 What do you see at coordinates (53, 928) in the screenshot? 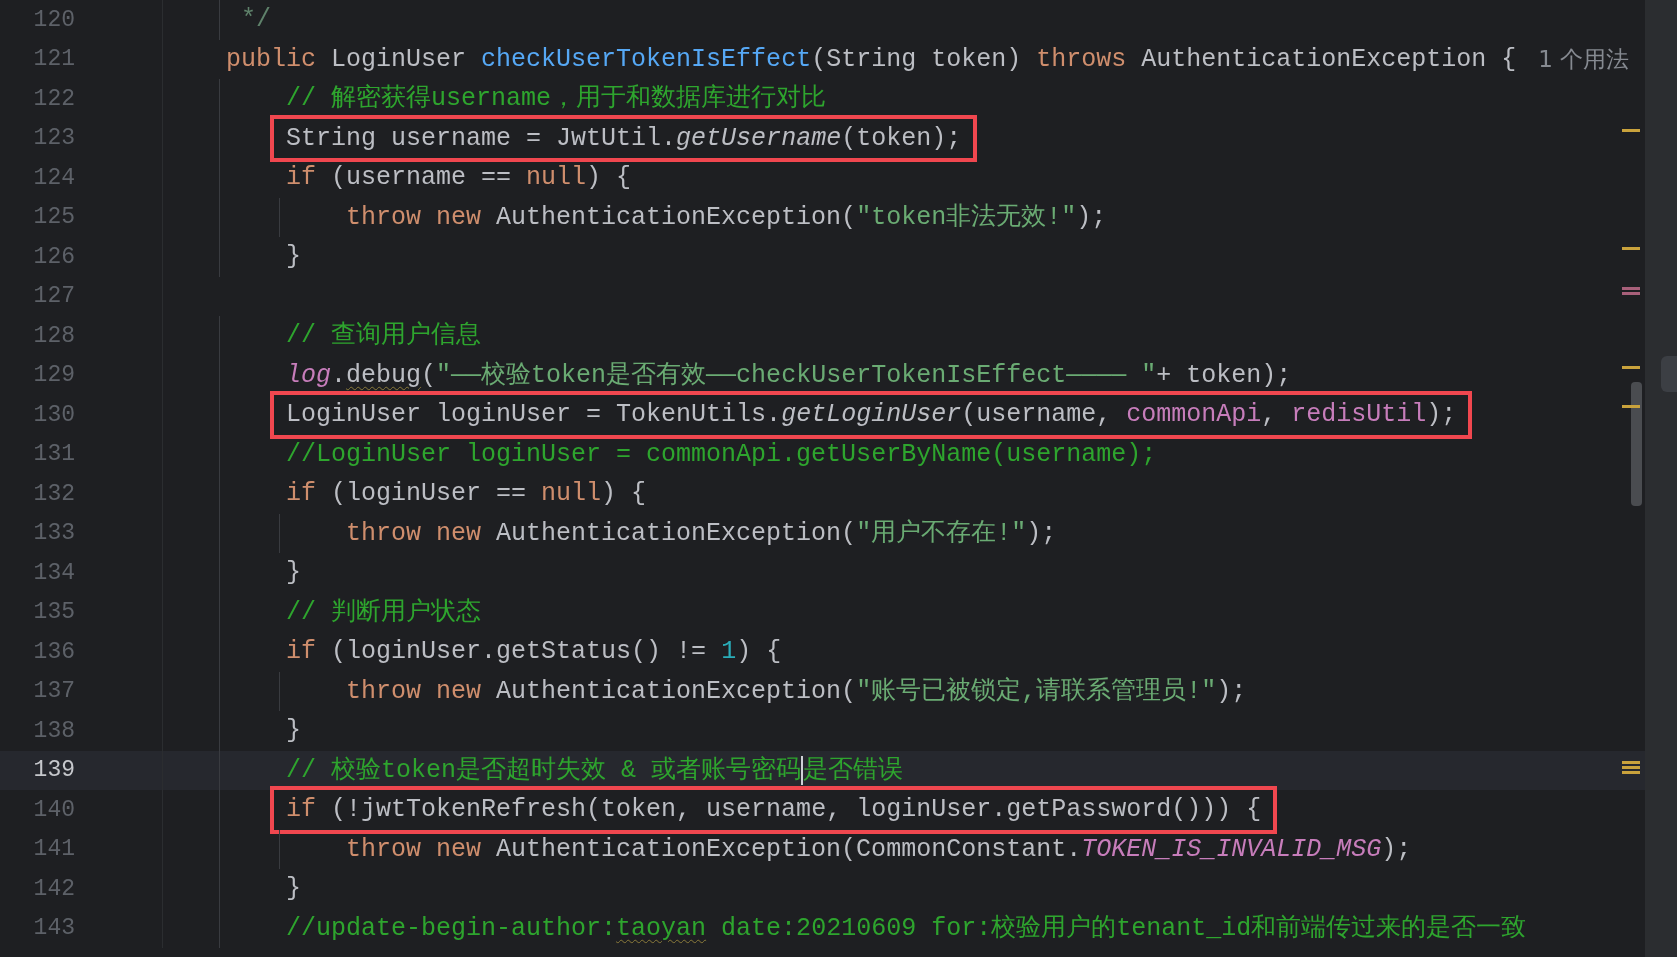
I see `line-number: 143` at bounding box center [53, 928].